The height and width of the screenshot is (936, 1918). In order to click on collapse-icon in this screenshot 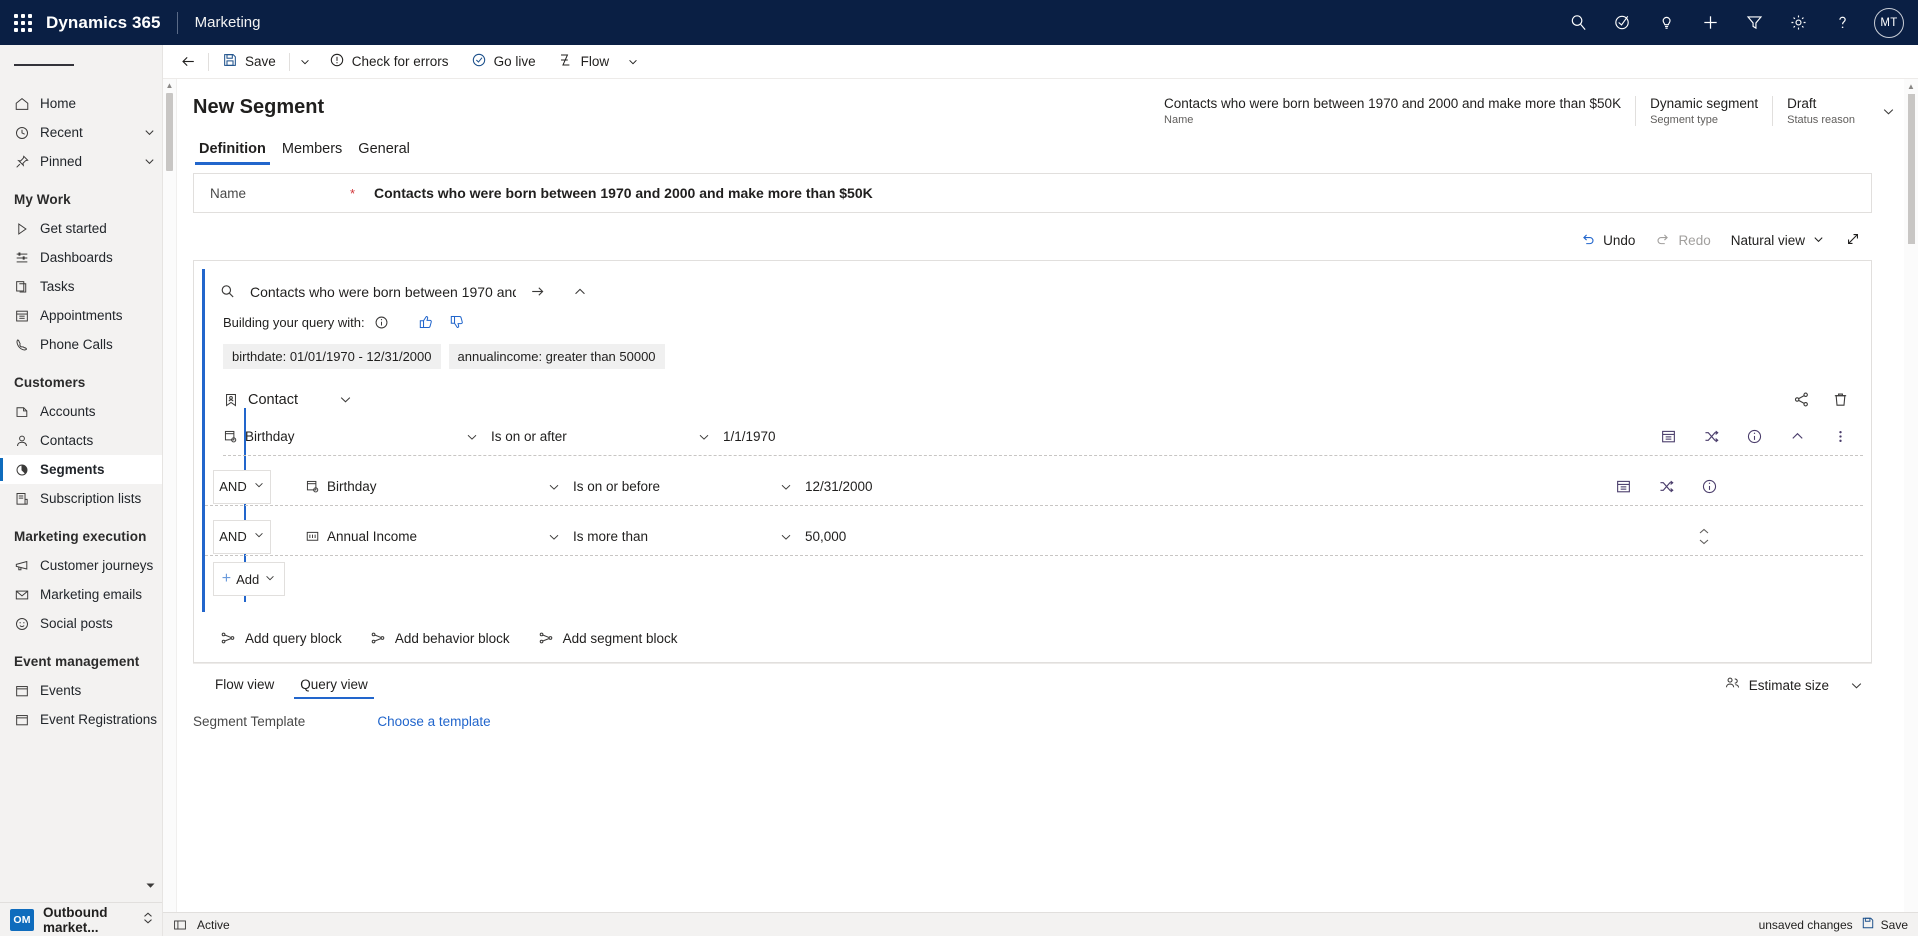, I will do `click(1797, 436)`.